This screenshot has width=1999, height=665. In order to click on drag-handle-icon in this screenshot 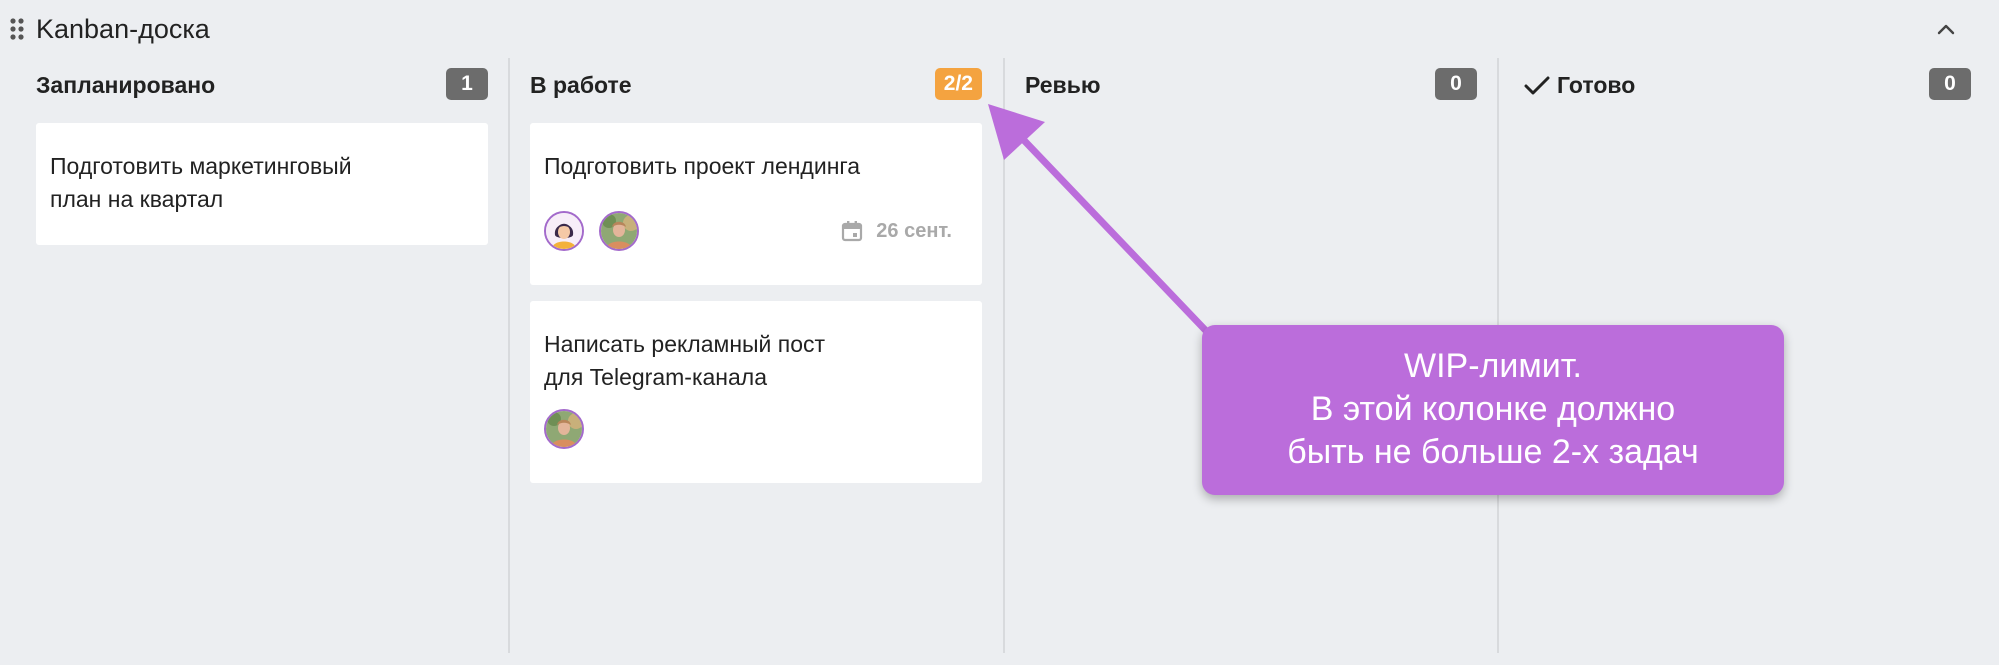, I will do `click(17, 29)`.